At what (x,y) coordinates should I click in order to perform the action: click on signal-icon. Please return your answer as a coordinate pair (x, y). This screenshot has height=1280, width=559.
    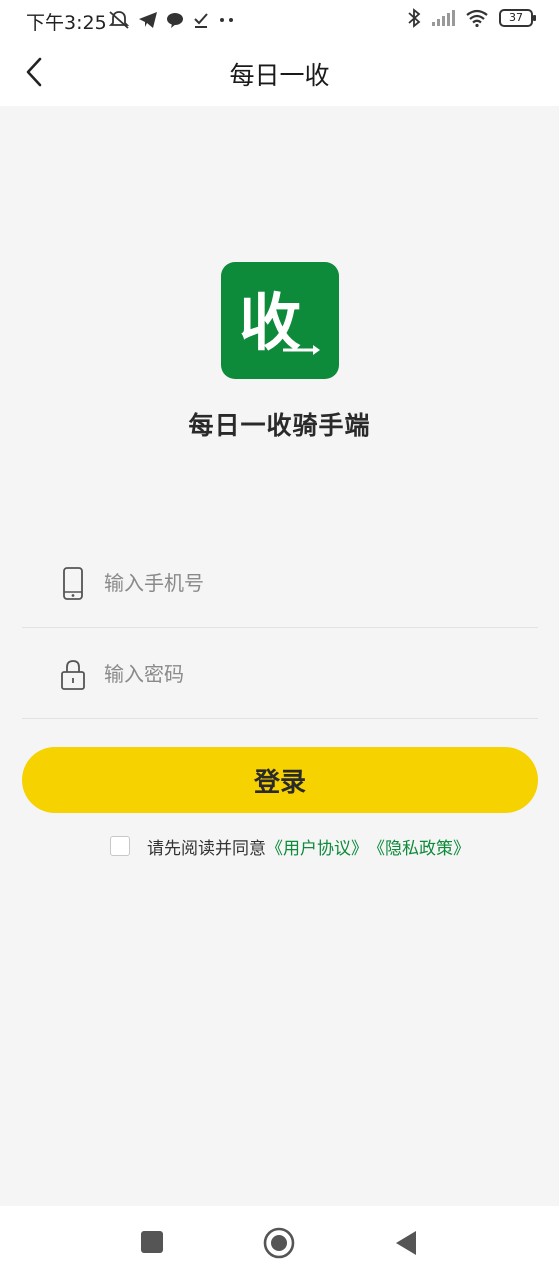
    Looking at the image, I should click on (443, 18).